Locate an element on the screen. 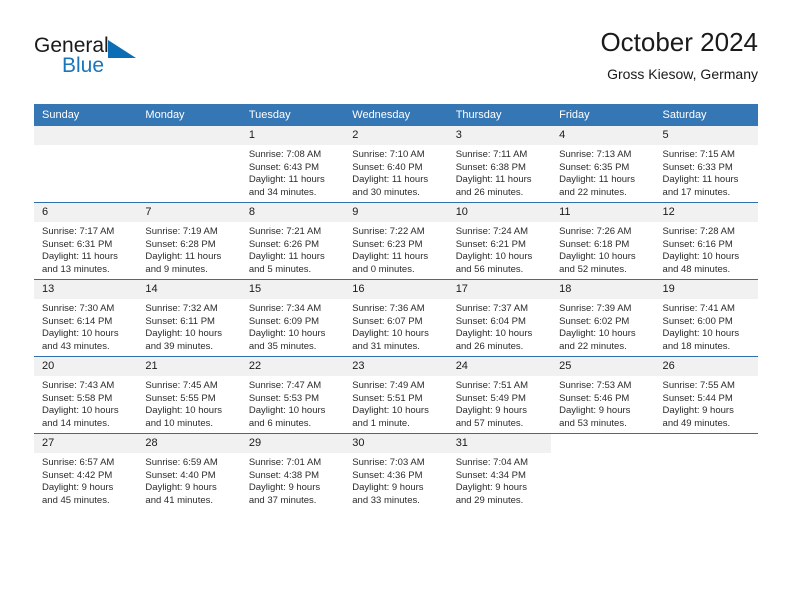  daylight-text: Daylight: 11 hours and 26 minutes. is located at coordinates (493, 186).